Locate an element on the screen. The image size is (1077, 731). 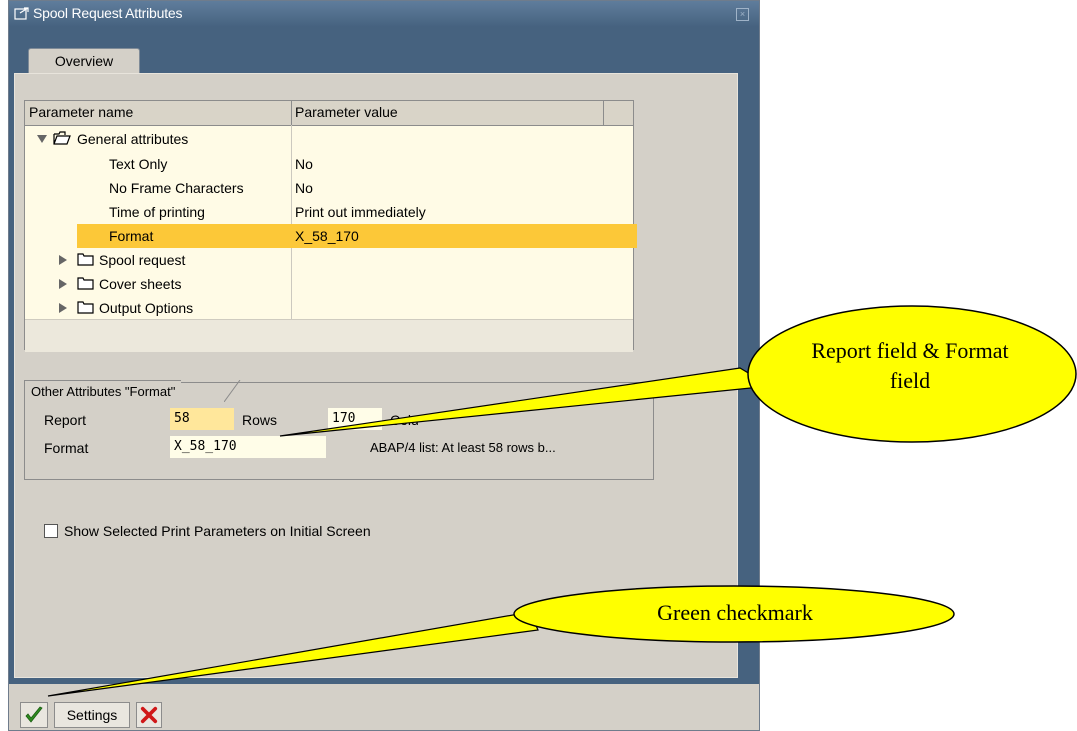
window-title: Spool Request Attributes is located at coordinates (108, 13).